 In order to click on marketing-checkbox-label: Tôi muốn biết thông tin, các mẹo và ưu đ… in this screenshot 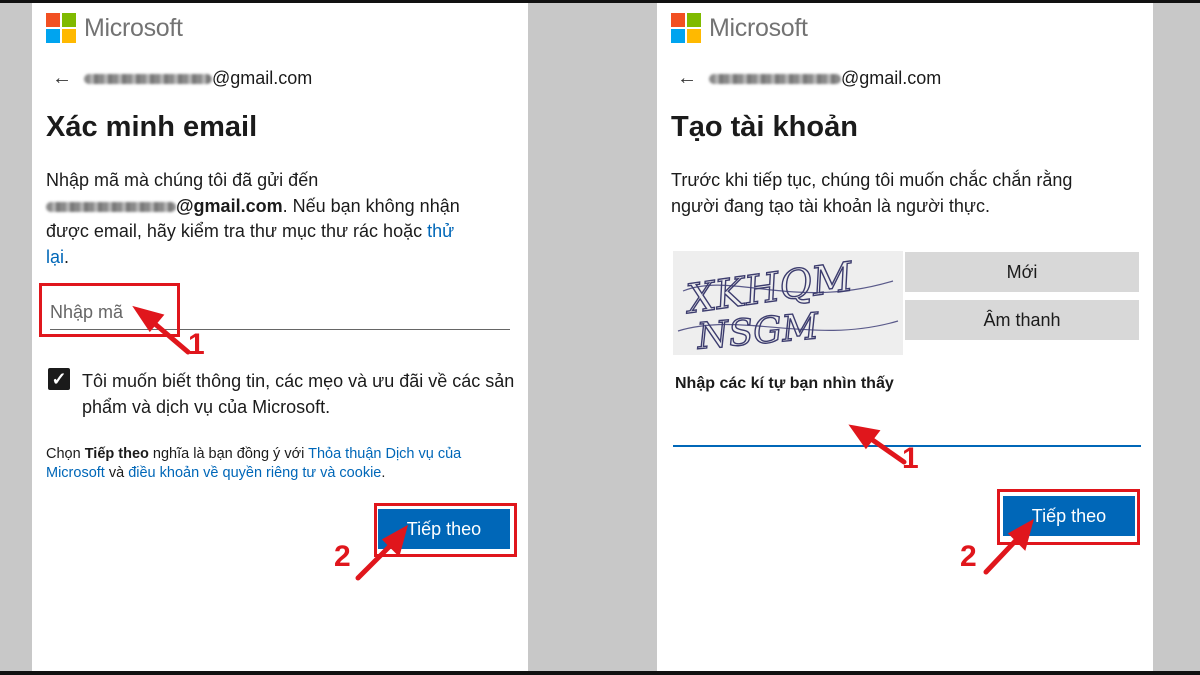, I will do `click(298, 394)`.